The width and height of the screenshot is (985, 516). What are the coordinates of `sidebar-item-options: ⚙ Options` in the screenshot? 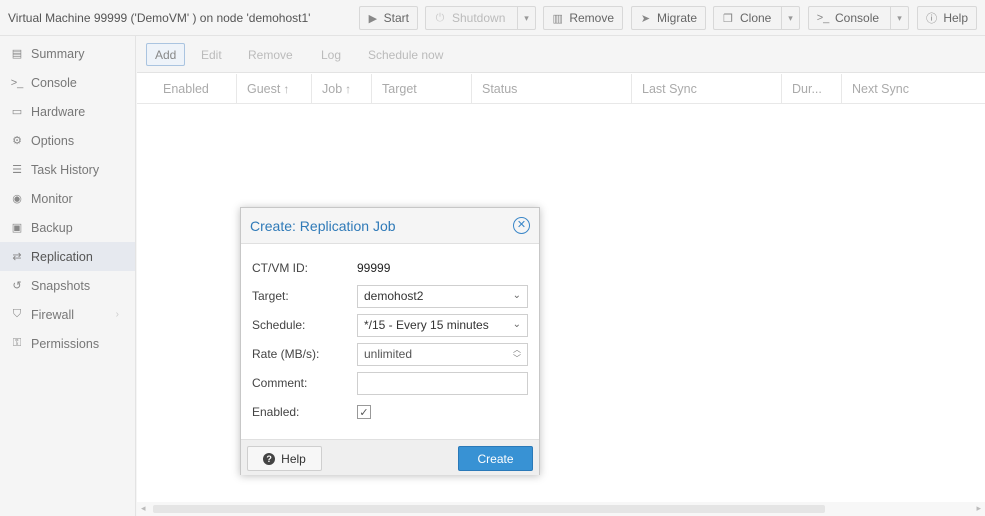 It's located at (67, 140).